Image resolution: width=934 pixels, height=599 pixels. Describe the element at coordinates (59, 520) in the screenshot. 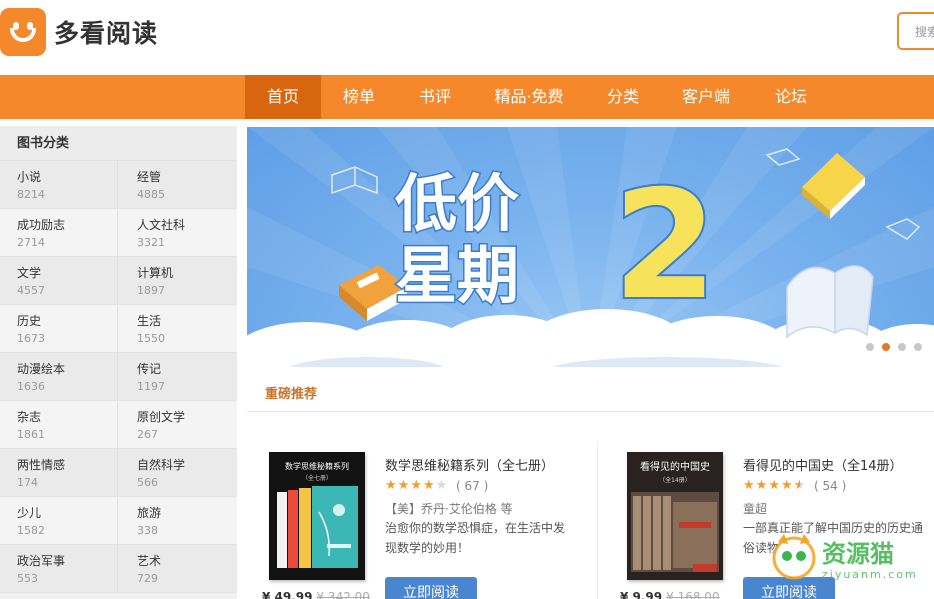

I see `sidebar-category-item: 少儿 1582` at that location.